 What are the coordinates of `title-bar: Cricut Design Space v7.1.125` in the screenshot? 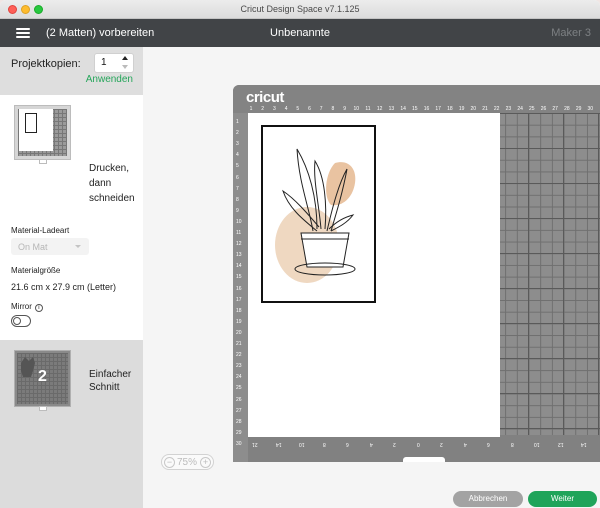 It's located at (300, 9).